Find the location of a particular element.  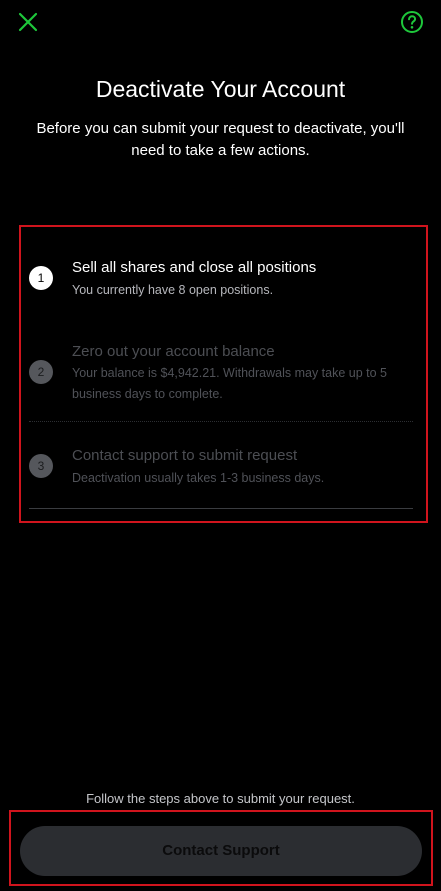

help-circle-icon is located at coordinates (412, 22).